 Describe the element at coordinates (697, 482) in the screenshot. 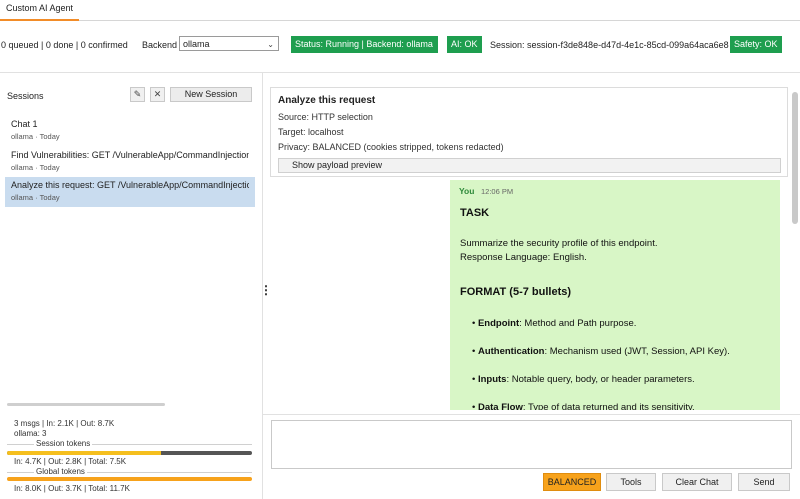

I see `clear-chat-button: Clear Chat` at that location.